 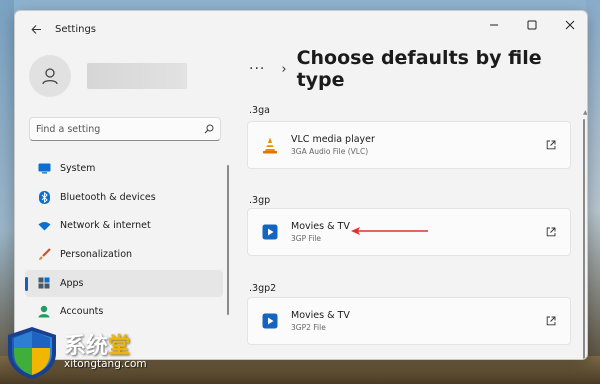 What do you see at coordinates (108, 197) in the screenshot?
I see `sidebar-item-label: Bluetooth & devices` at bounding box center [108, 197].